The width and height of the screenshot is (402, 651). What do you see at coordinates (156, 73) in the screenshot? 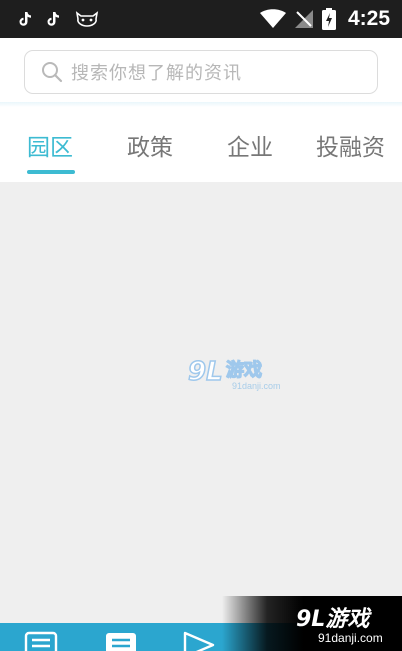
I see `search-placeholder: 搜索你想了解的资讯` at bounding box center [156, 73].